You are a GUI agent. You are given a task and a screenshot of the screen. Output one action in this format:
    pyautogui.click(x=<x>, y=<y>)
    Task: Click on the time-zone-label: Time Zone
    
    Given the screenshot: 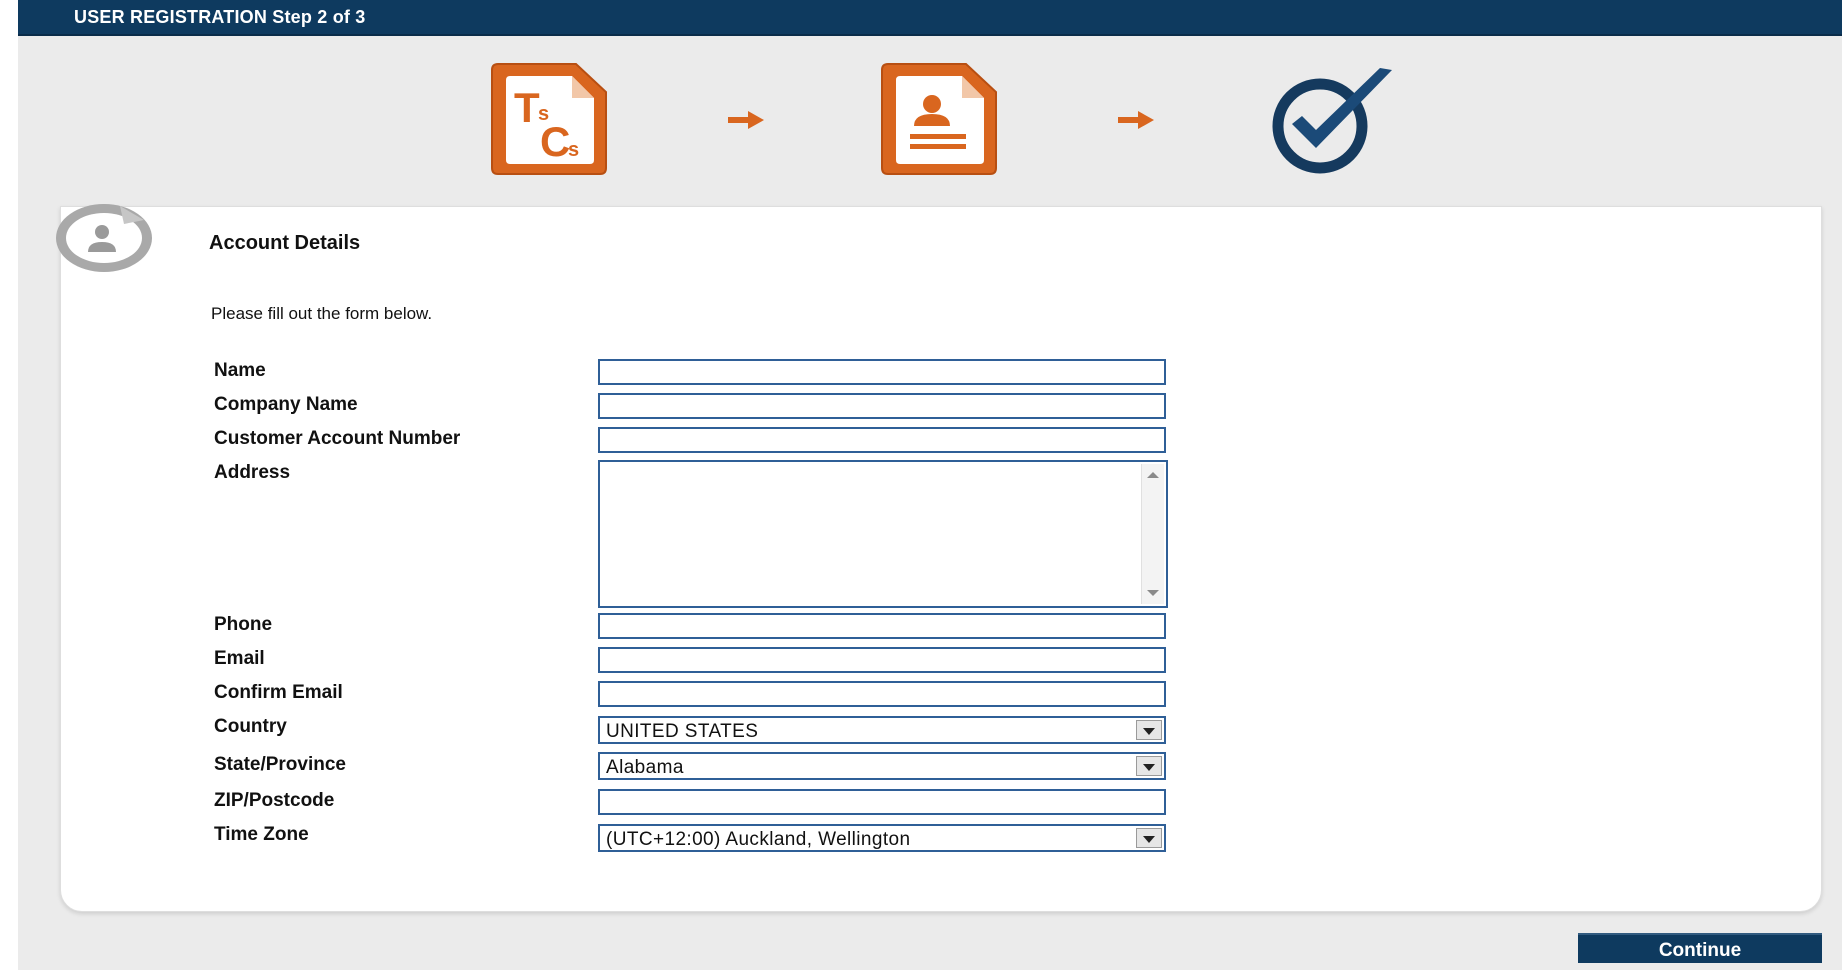 What is the action you would take?
    pyautogui.click(x=261, y=834)
    